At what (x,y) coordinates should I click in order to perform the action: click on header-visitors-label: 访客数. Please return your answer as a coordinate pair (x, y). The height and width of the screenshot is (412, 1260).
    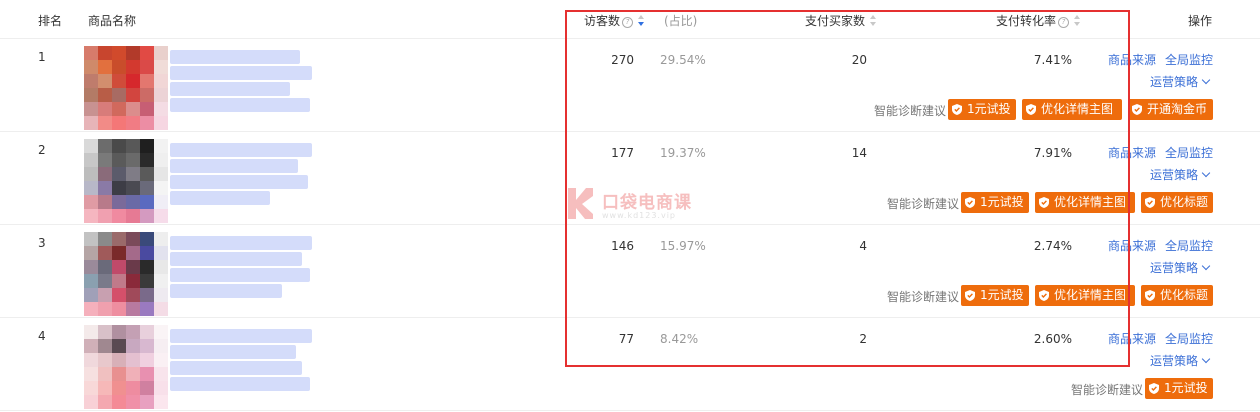
    Looking at the image, I should click on (602, 21).